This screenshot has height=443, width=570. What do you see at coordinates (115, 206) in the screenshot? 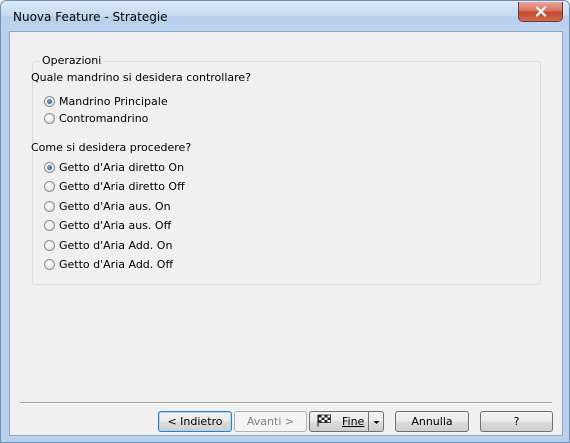
I see `radio-label: Getto d'Aria aus. On` at bounding box center [115, 206].